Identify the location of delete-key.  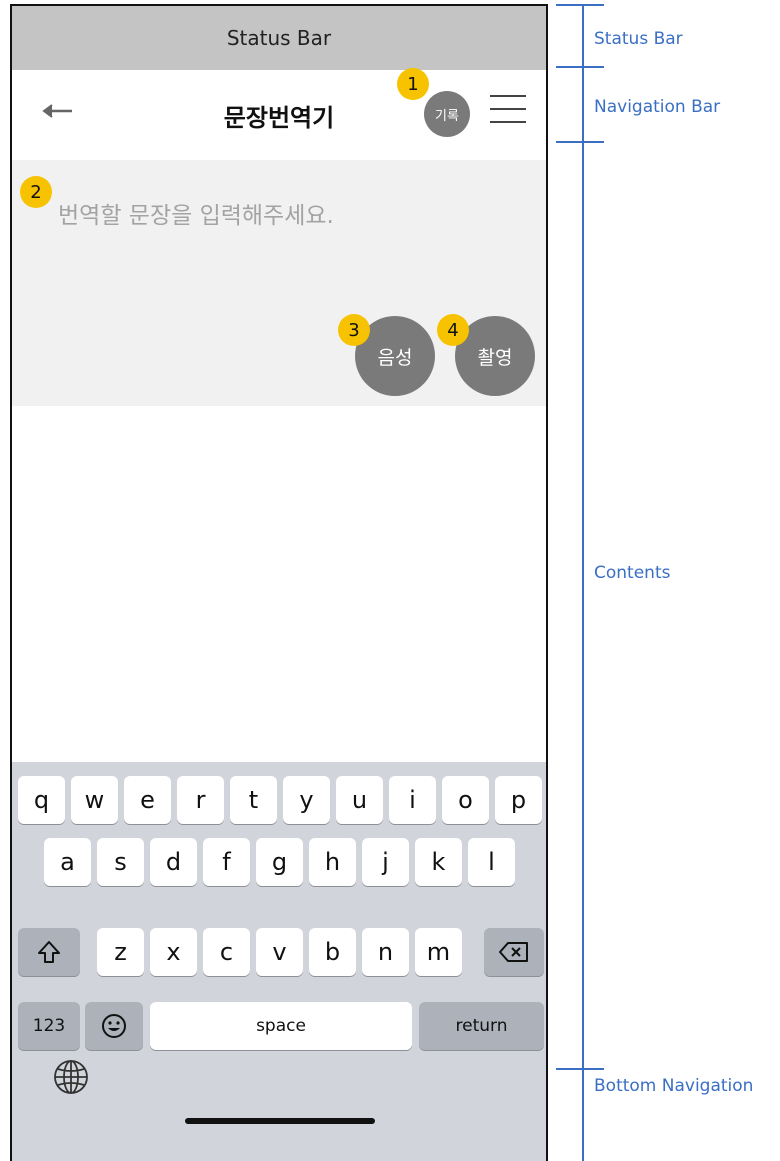
(514, 952).